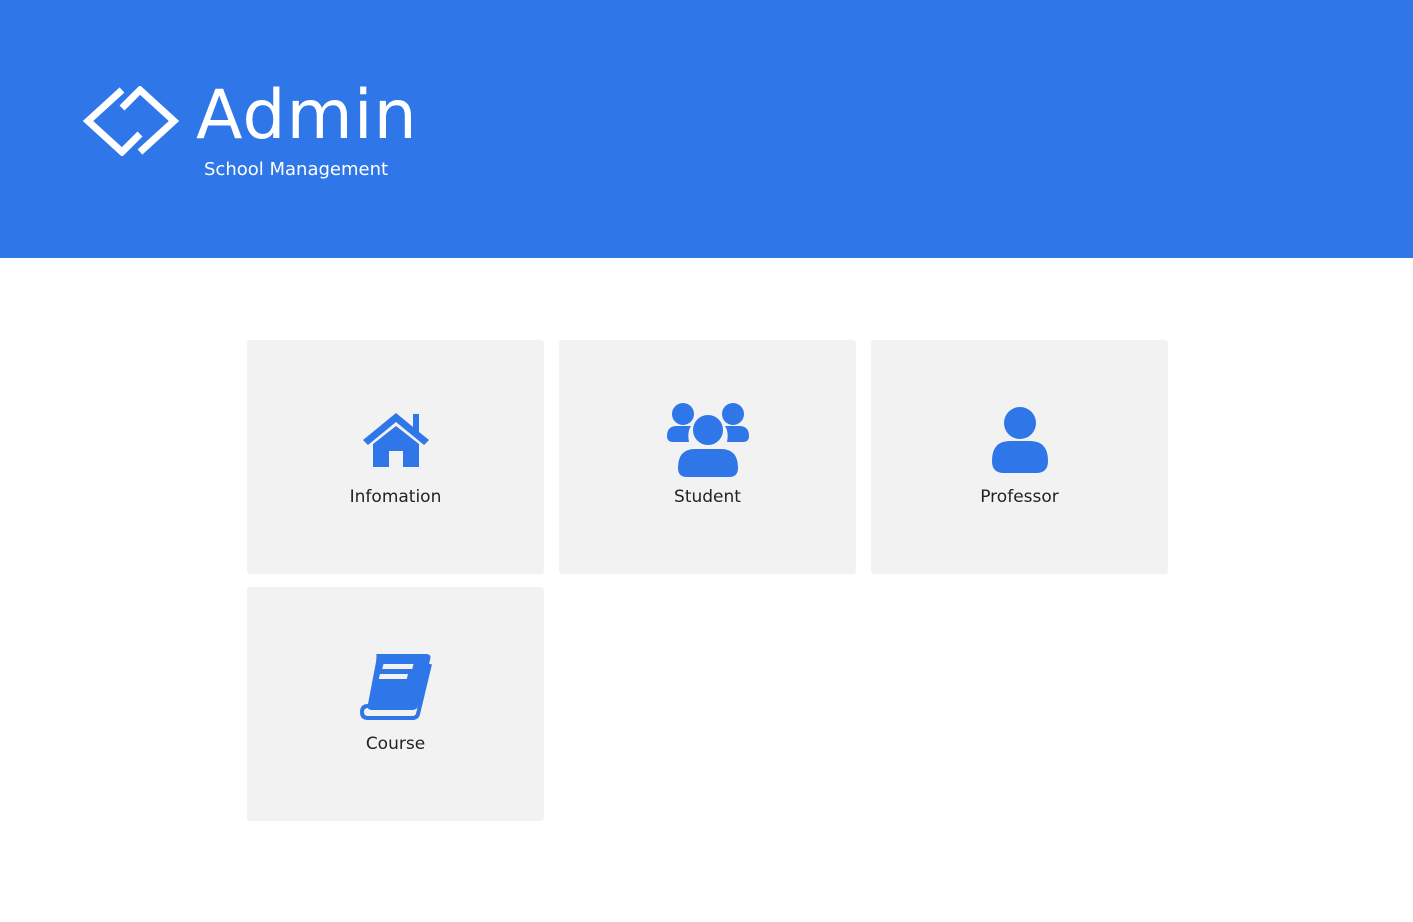 This screenshot has height=922, width=1413. What do you see at coordinates (396, 687) in the screenshot?
I see `book-icon` at bounding box center [396, 687].